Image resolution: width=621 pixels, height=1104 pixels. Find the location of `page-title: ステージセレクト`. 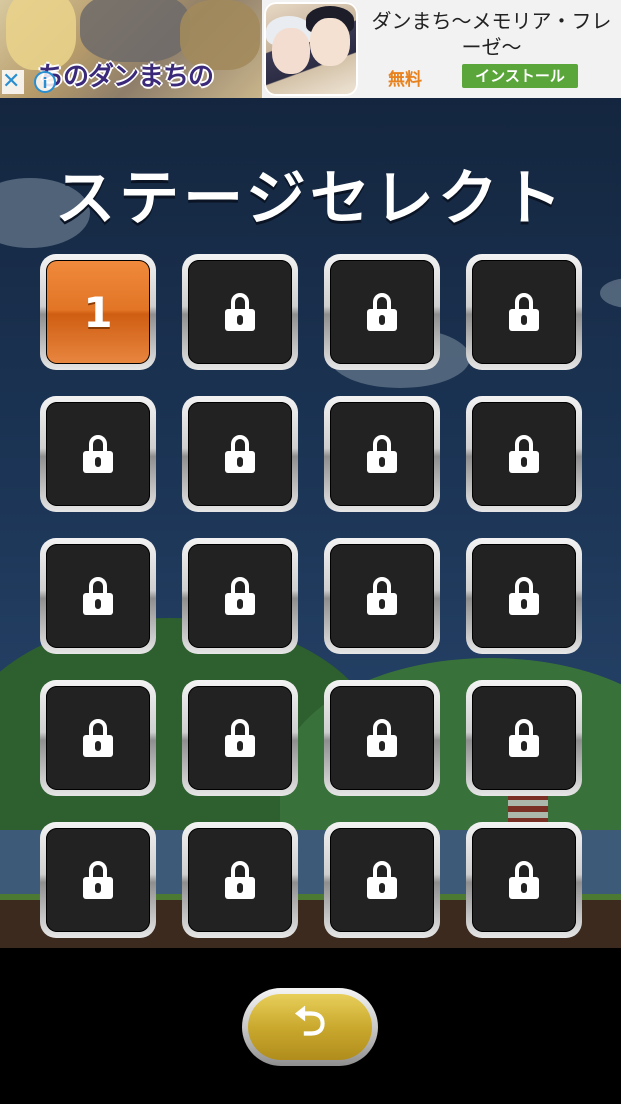

page-title: ステージセレクト is located at coordinates (310, 199).